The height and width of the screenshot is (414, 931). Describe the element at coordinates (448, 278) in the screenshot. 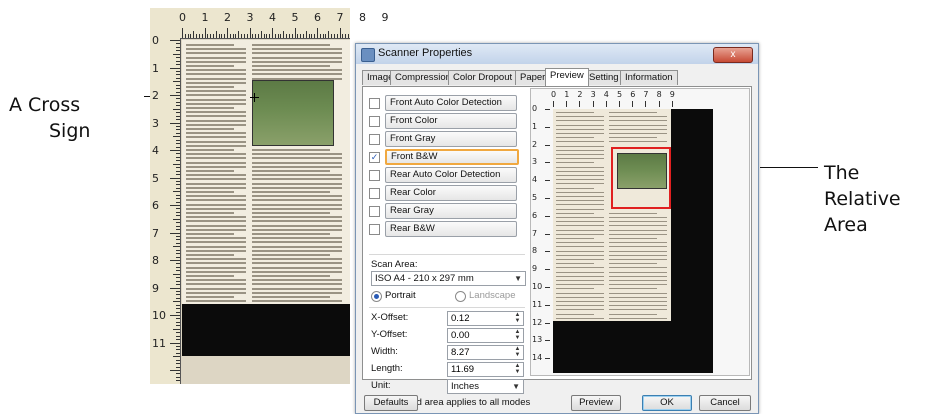

I see `scan-area-select: ISO A4 - 210 x 297 mm ▼` at that location.